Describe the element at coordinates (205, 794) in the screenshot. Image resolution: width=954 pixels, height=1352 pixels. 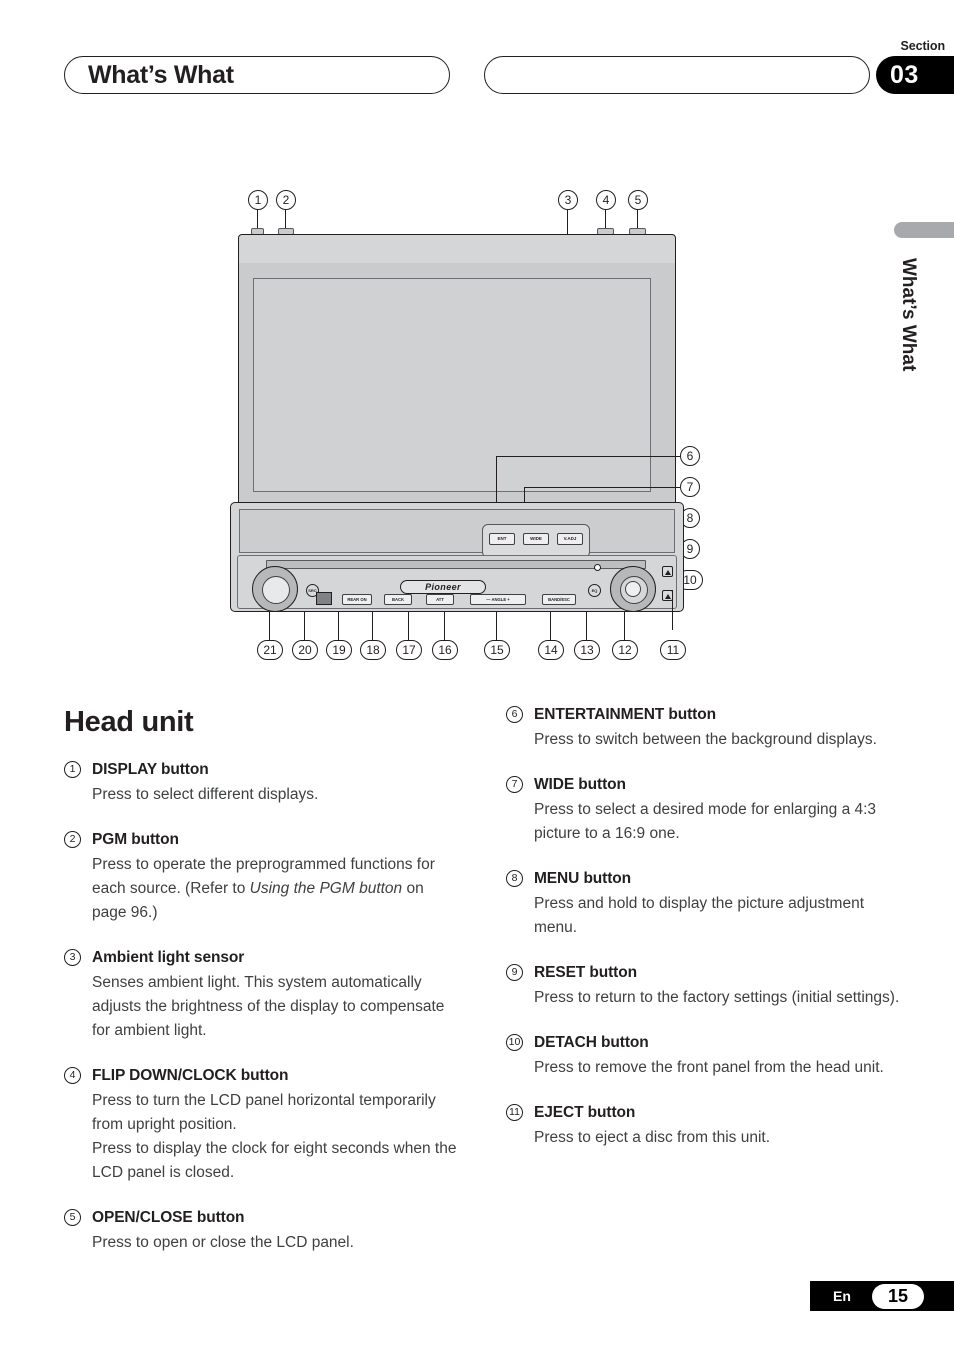
I see `entry-body-1: Press to select different displays.` at that location.